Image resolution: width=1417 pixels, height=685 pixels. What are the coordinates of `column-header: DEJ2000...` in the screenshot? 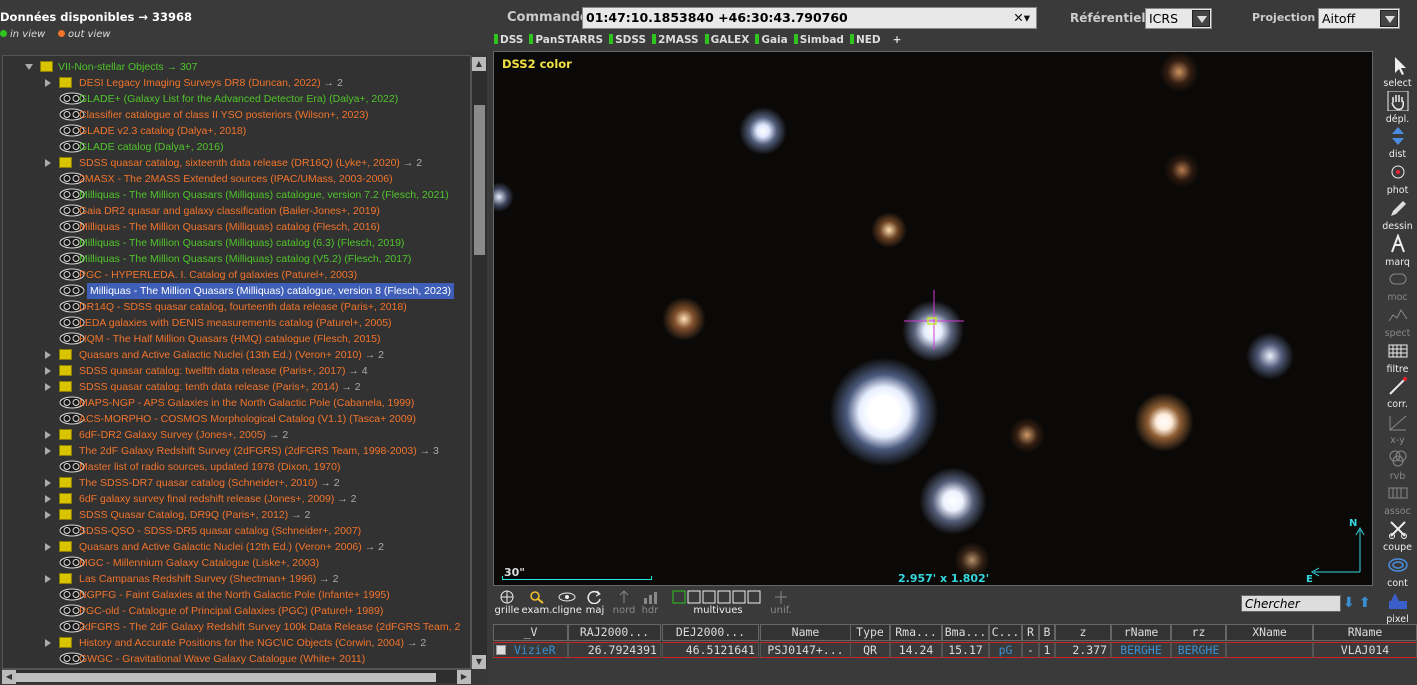 It's located at (710, 632).